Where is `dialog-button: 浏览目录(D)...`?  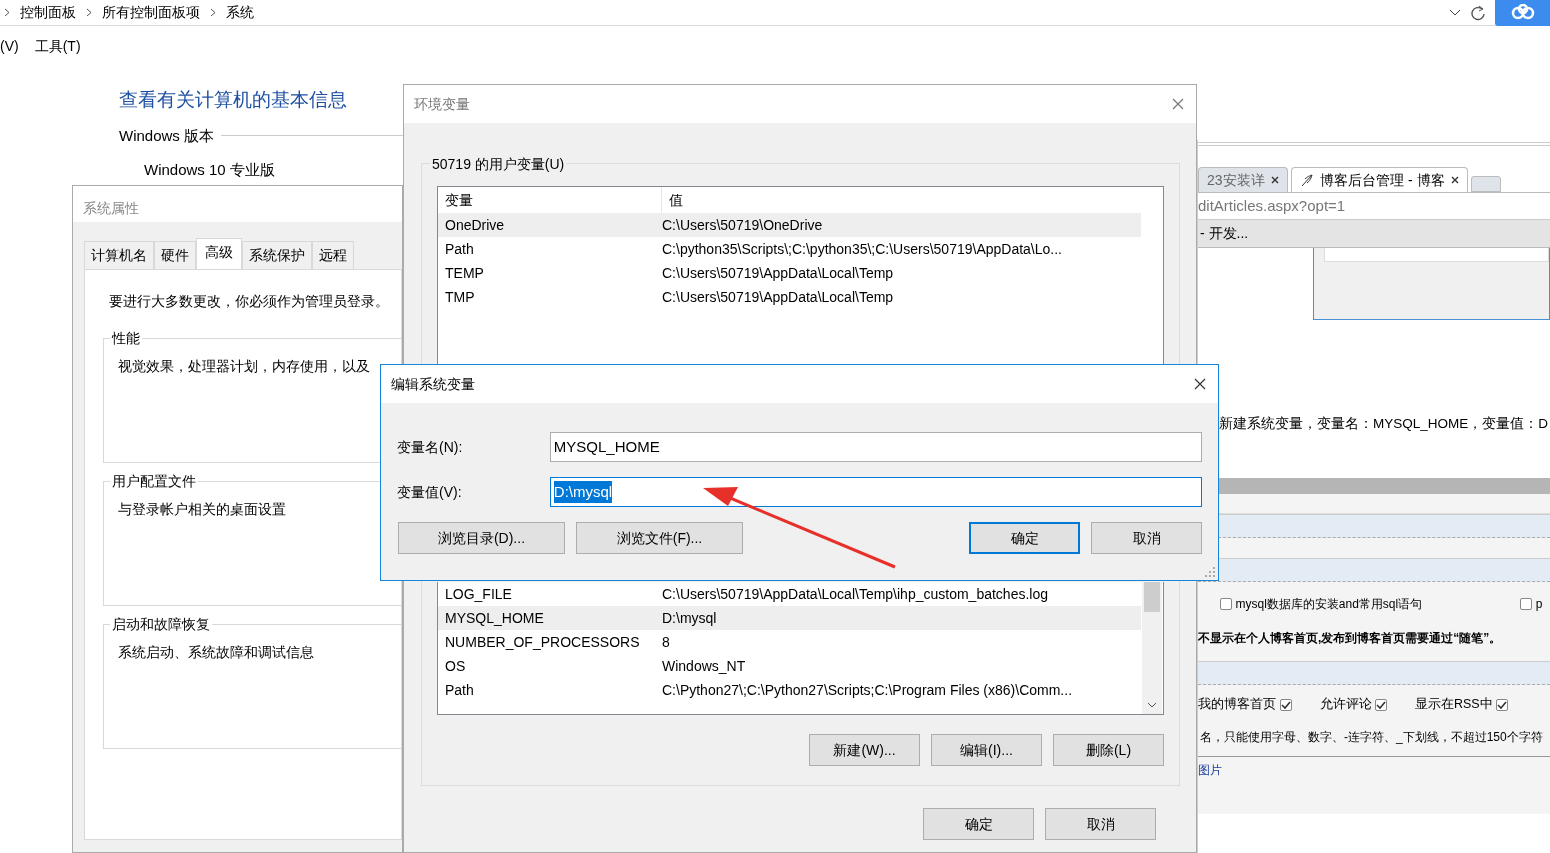
dialog-button: 浏览目录(D)... is located at coordinates (481, 538).